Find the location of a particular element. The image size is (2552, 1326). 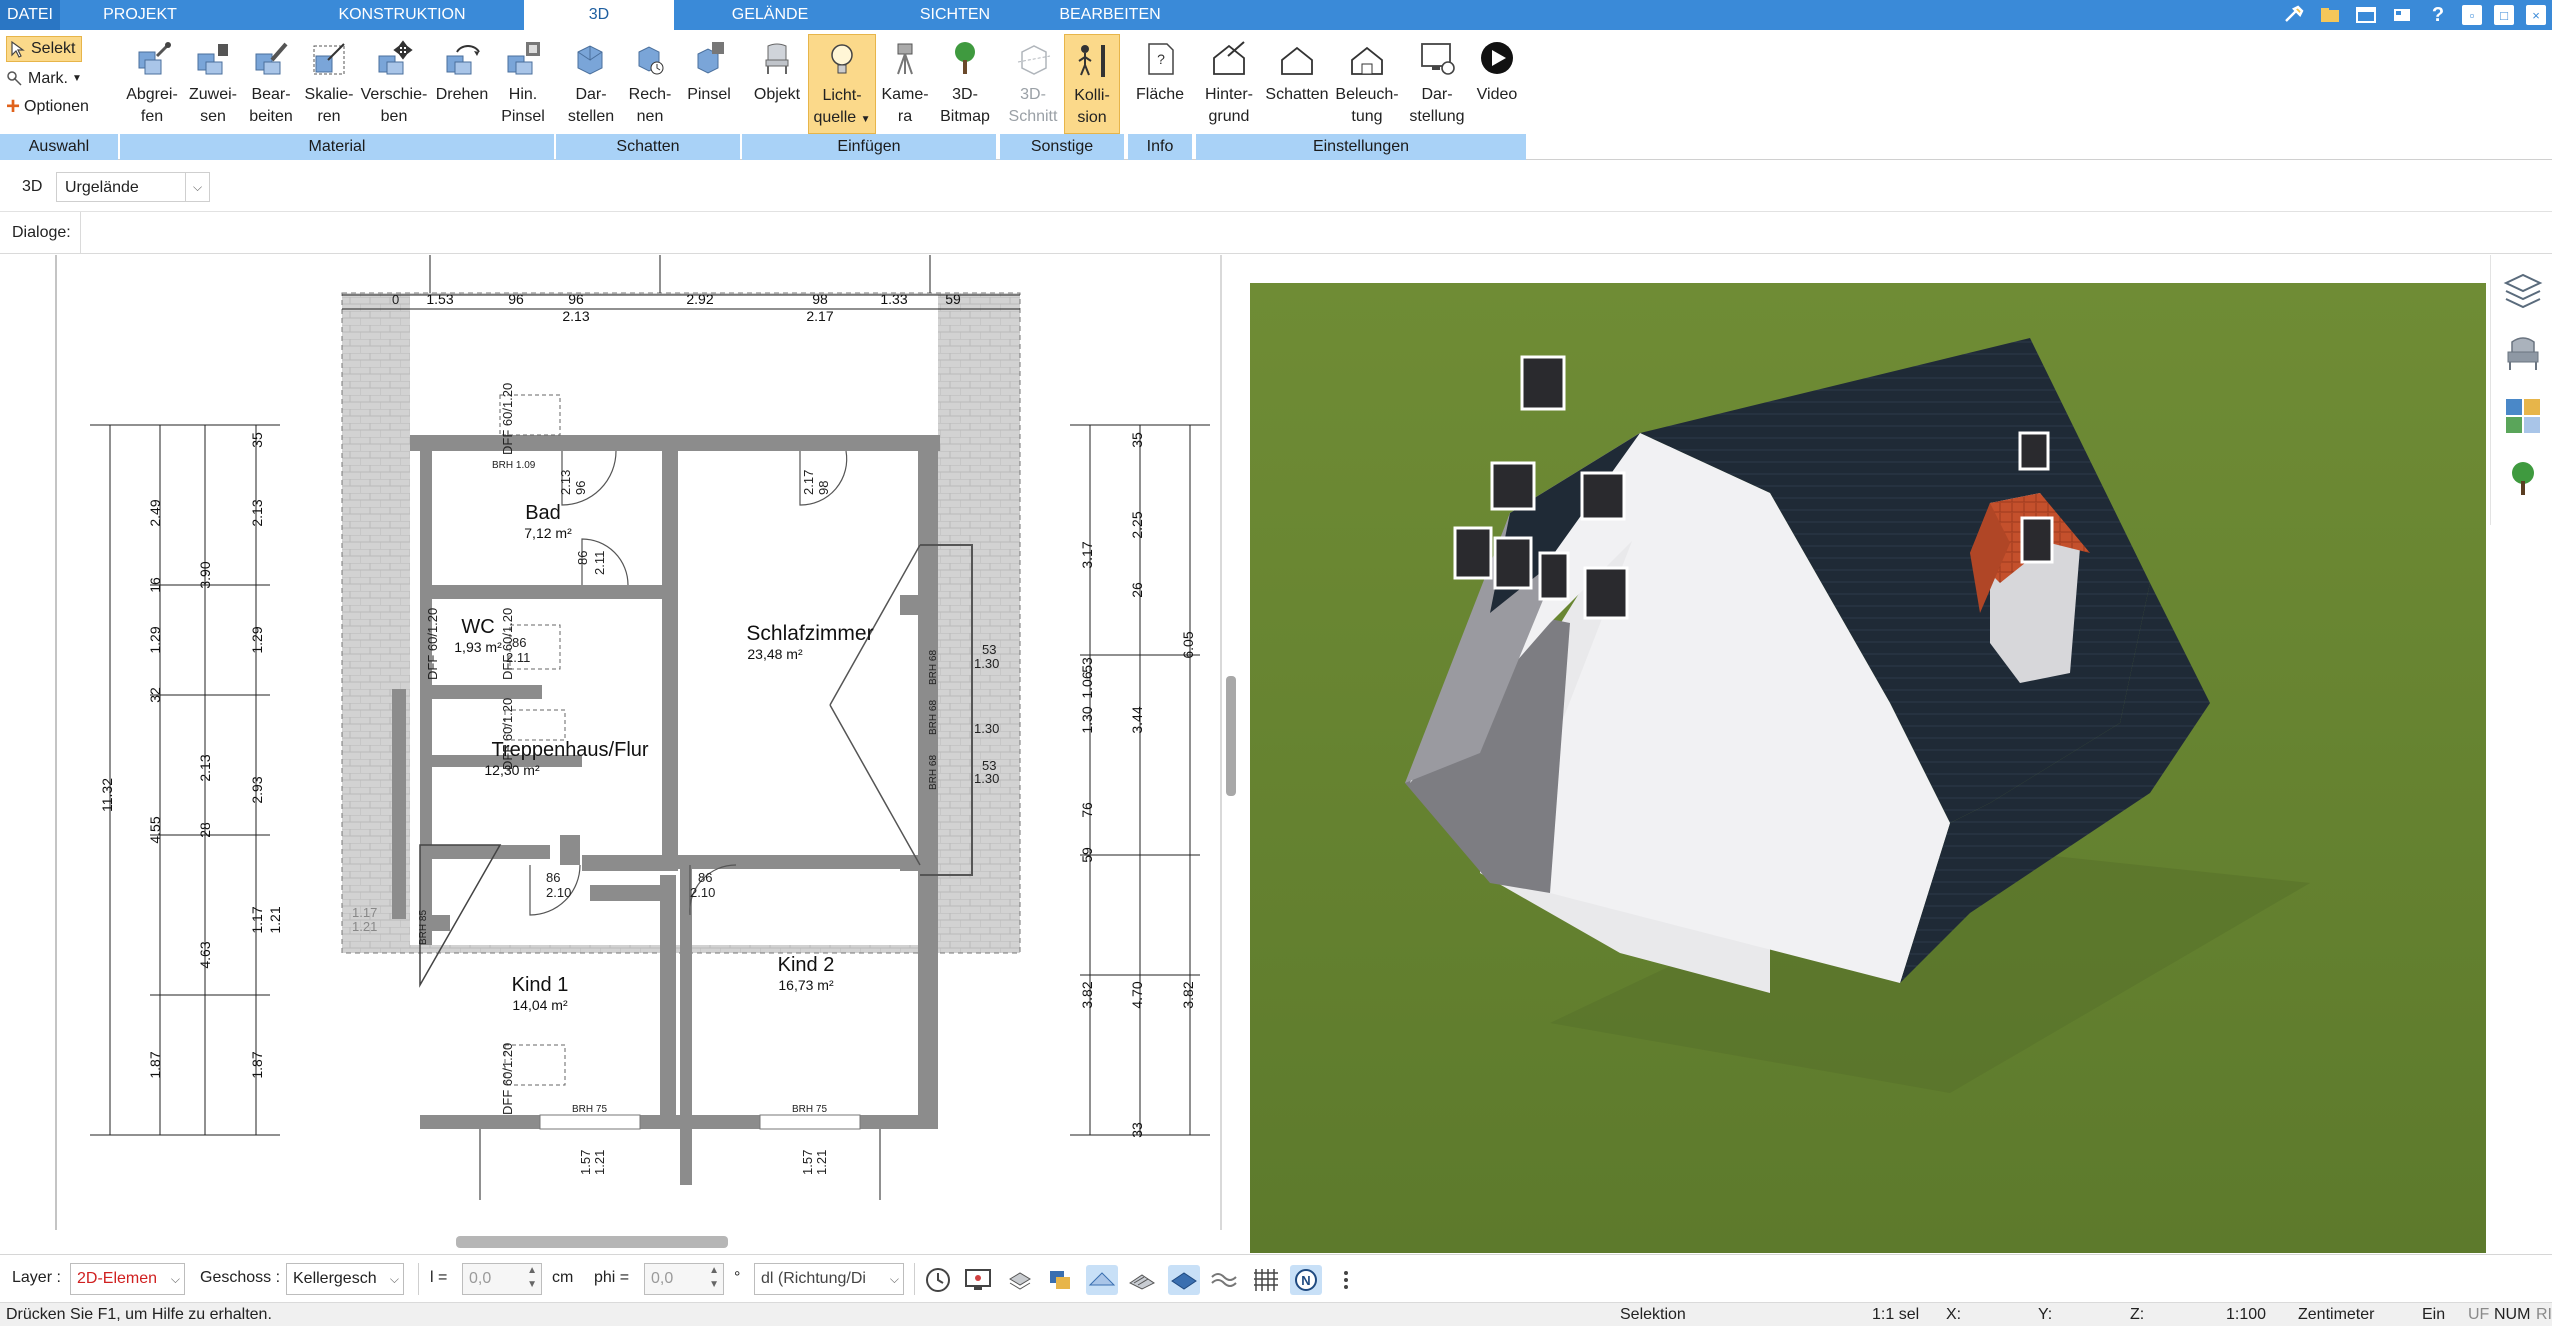

status-x: X: is located at coordinates (1954, 1314).